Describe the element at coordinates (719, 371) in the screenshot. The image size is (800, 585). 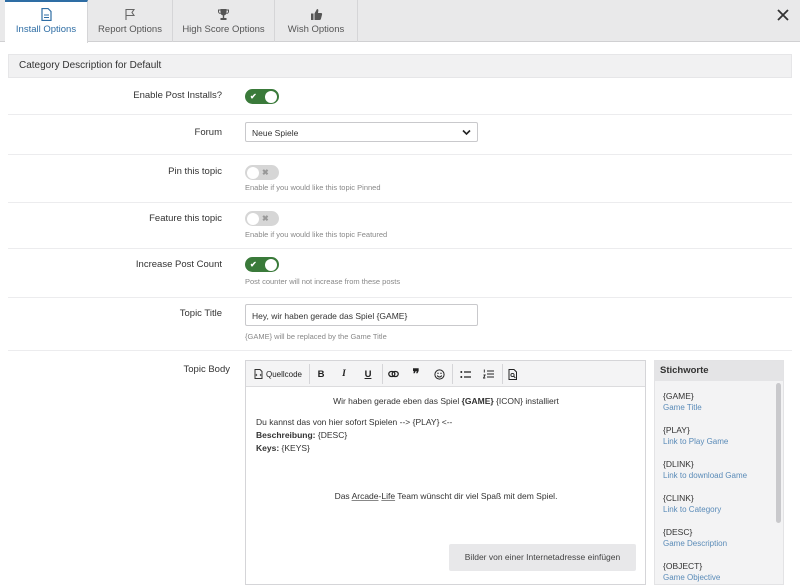
I see `keywords-title: Stichworte` at that location.